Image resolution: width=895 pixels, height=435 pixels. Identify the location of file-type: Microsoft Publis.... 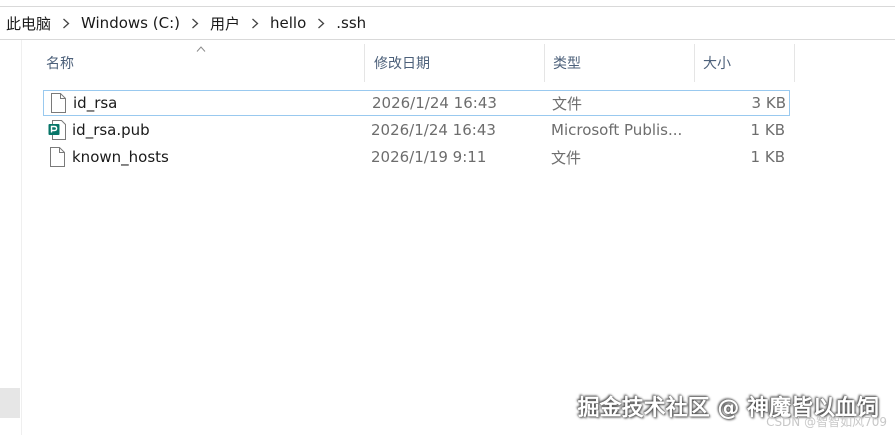
(617, 130).